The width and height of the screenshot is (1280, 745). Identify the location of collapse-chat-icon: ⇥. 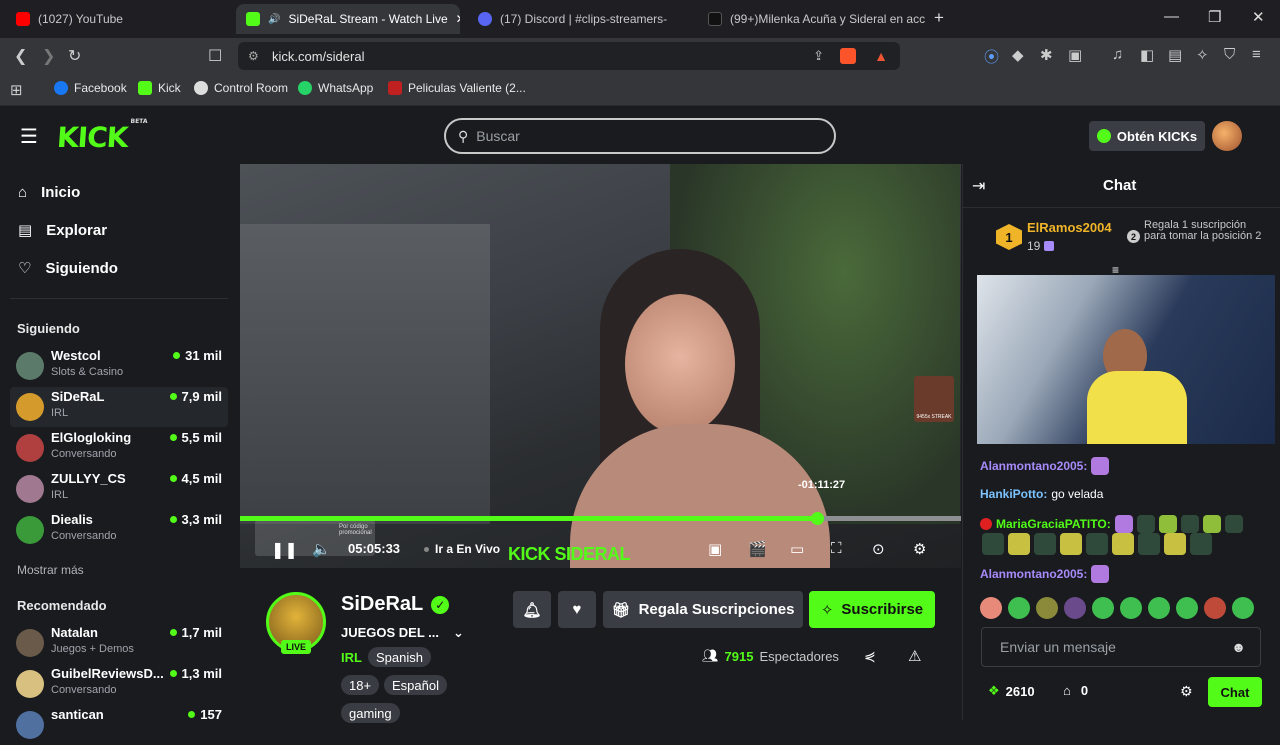
(978, 186).